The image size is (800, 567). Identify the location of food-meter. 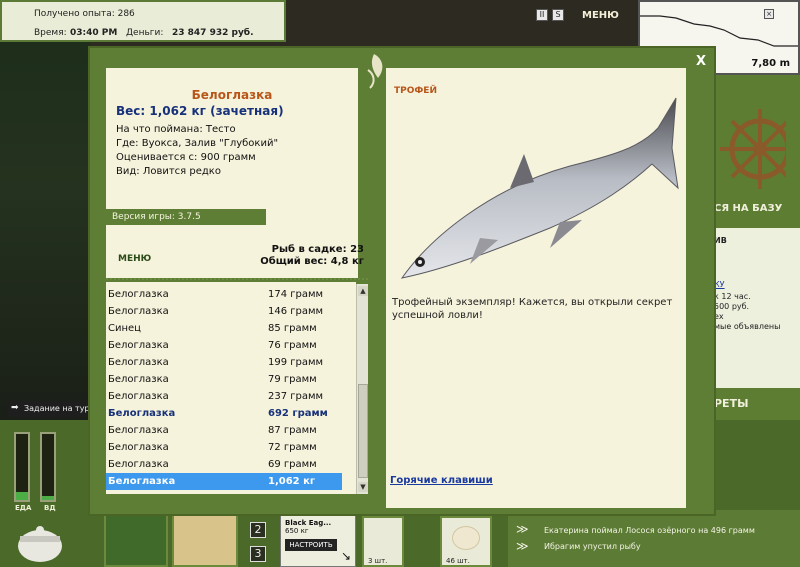
(22, 467).